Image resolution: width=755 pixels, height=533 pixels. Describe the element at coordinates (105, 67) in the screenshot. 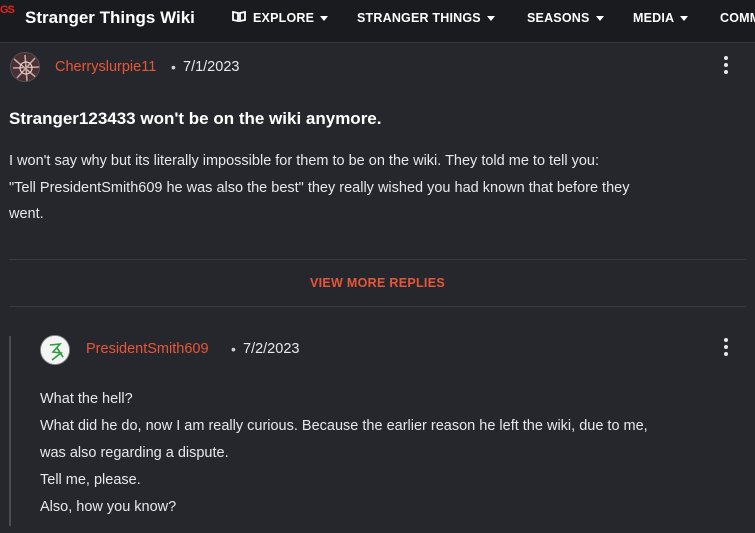

I see `post-author-link: Cherryslurpie11` at that location.